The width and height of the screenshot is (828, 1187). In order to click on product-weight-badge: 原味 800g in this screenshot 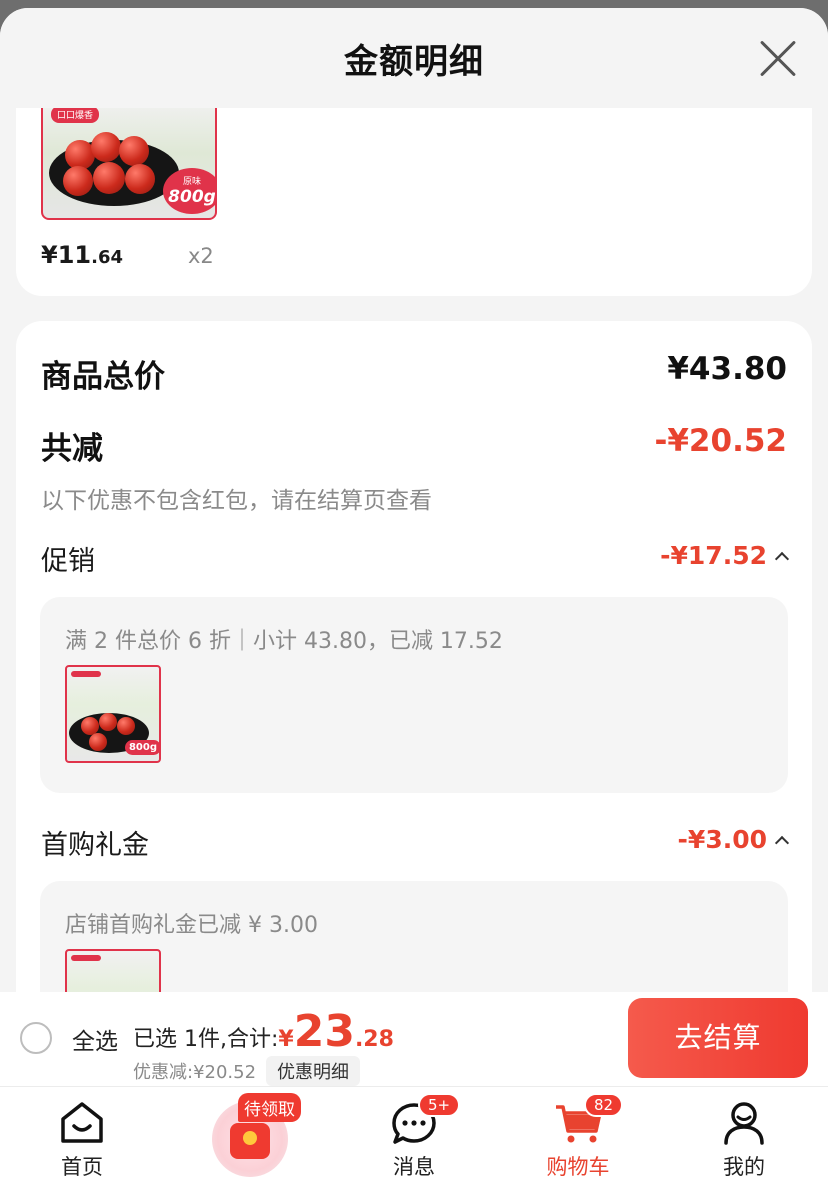, I will do `click(189, 191)`.